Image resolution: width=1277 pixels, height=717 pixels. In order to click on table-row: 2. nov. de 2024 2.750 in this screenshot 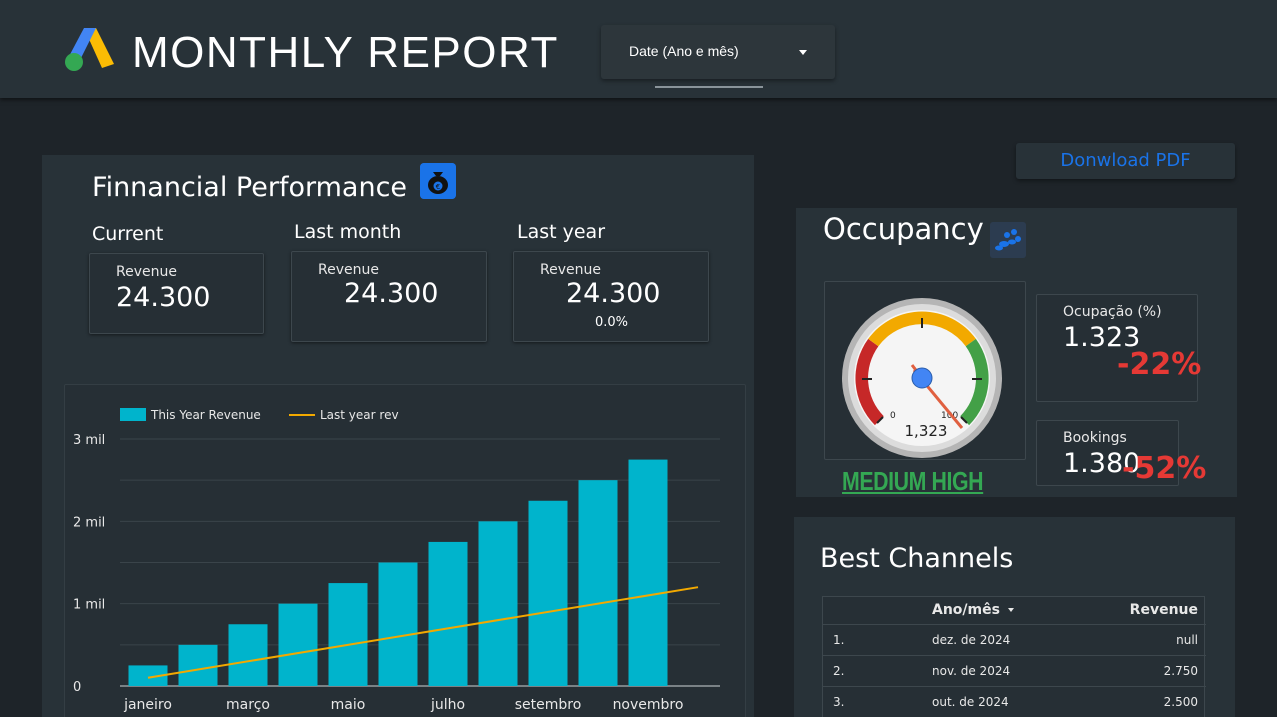, I will do `click(1014, 670)`.